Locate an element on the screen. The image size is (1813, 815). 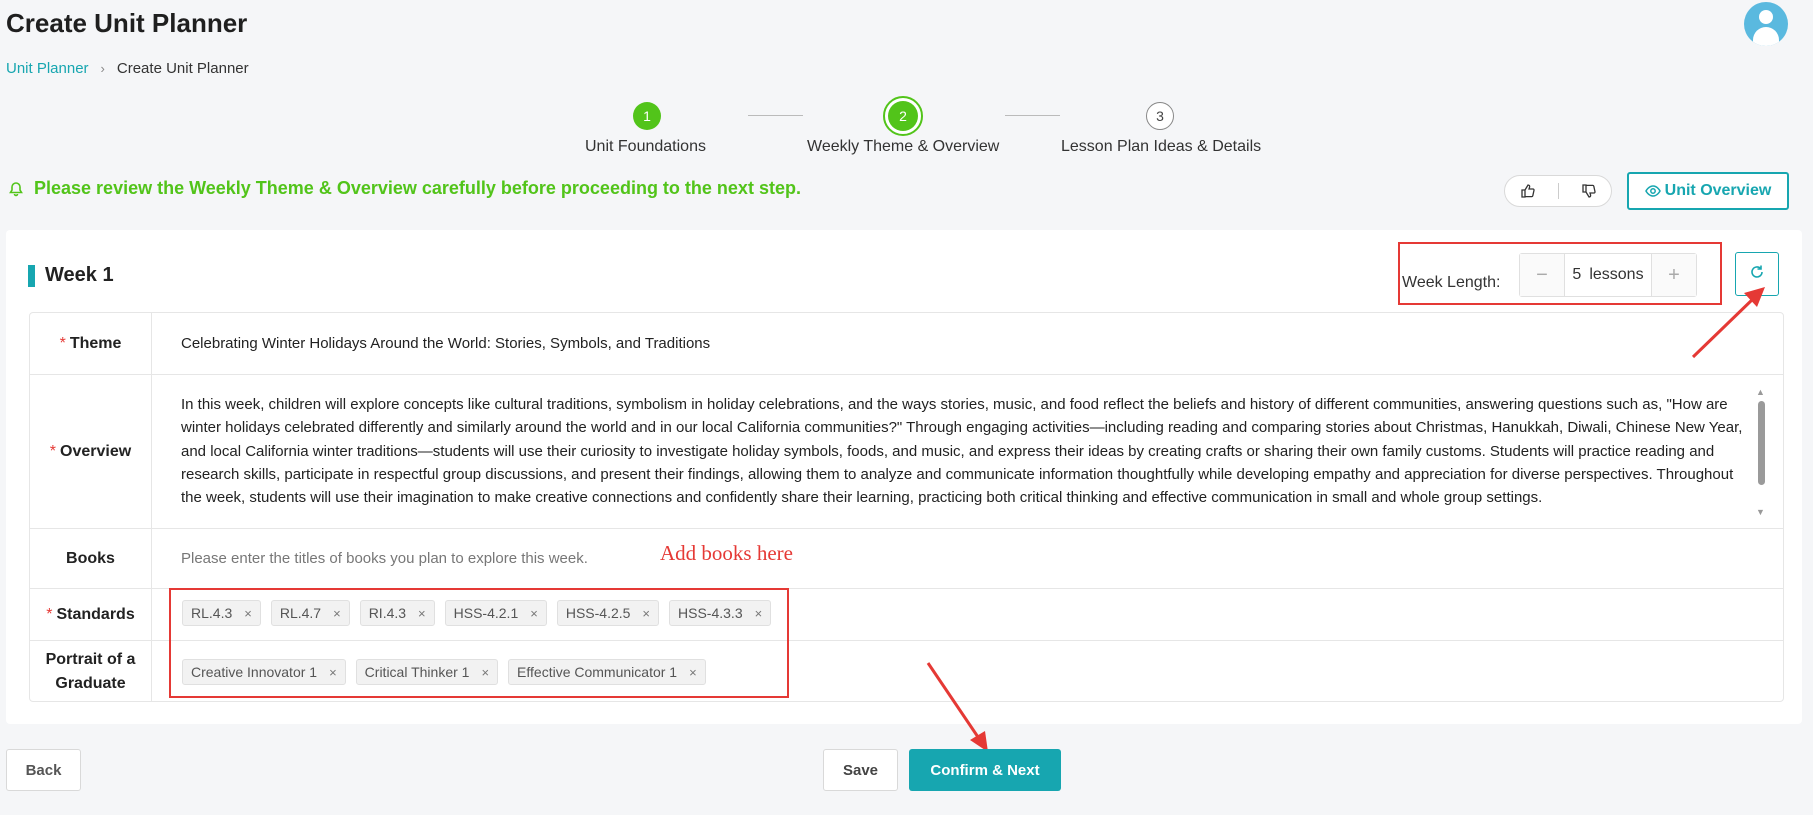
breadcrumb-parent-link: Unit Planner is located at coordinates (47, 68).